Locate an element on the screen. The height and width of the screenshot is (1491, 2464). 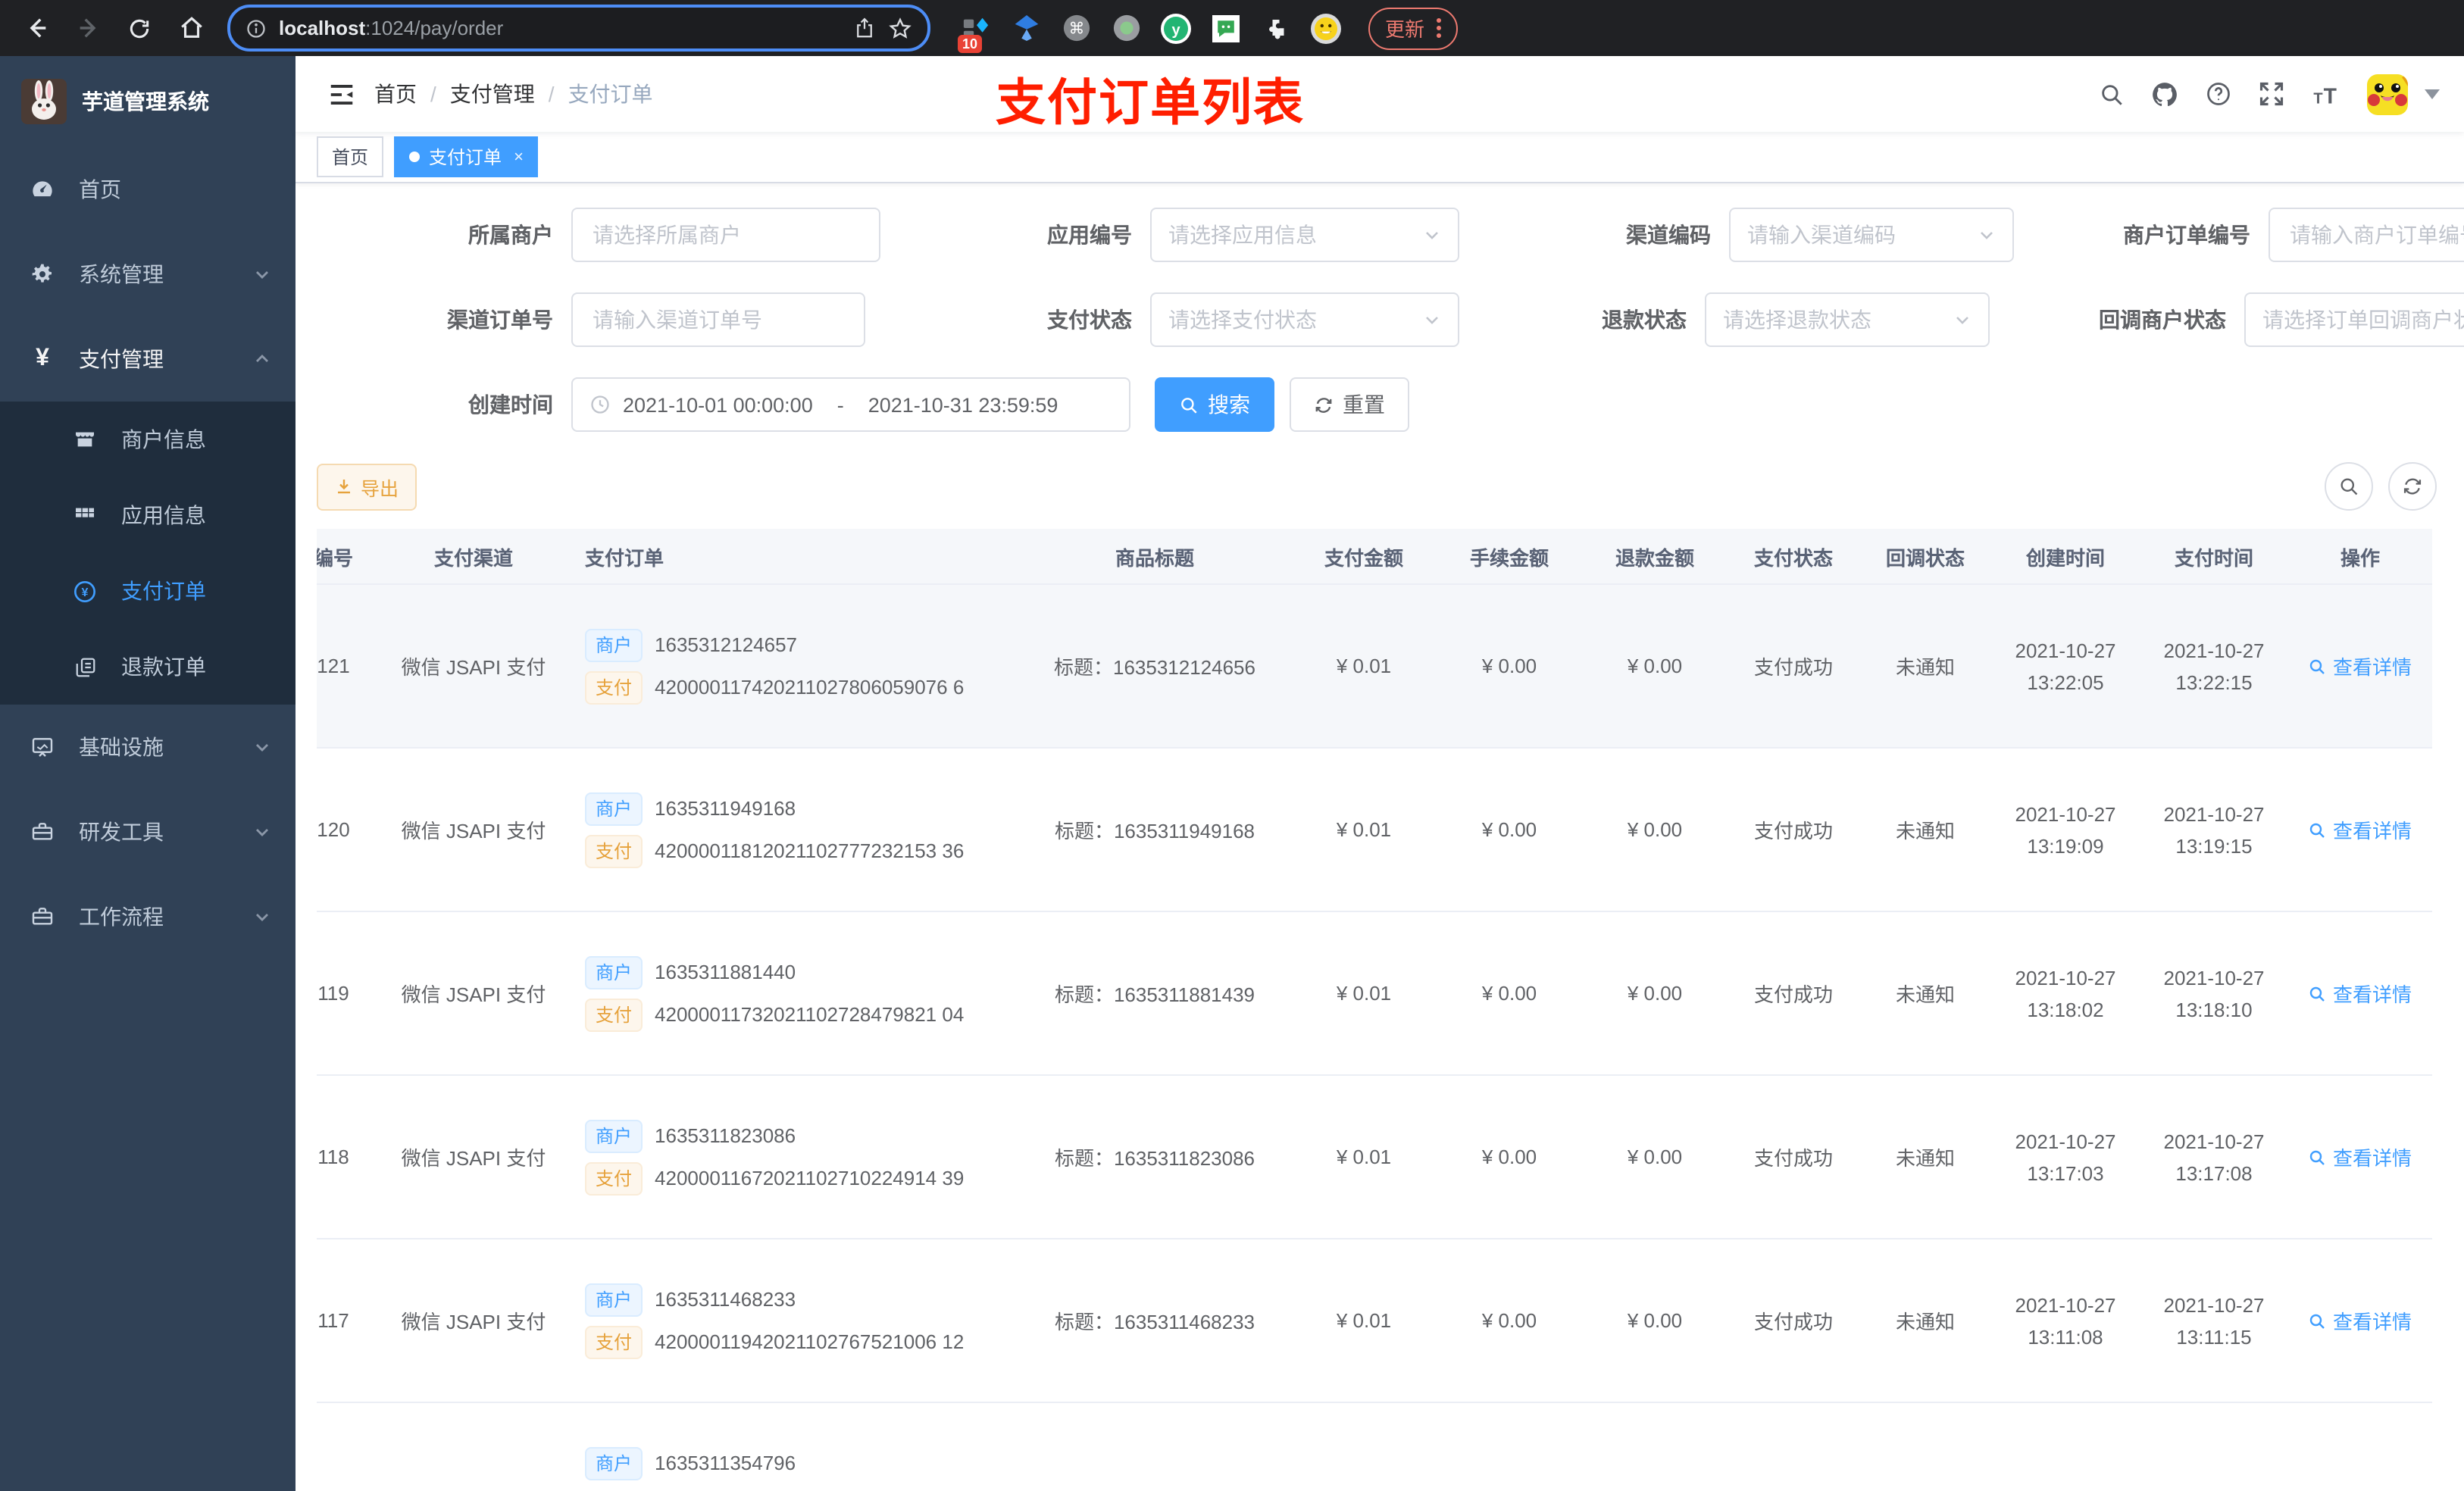
page-title-annotation: 支付订单列表 is located at coordinates (1150, 102).